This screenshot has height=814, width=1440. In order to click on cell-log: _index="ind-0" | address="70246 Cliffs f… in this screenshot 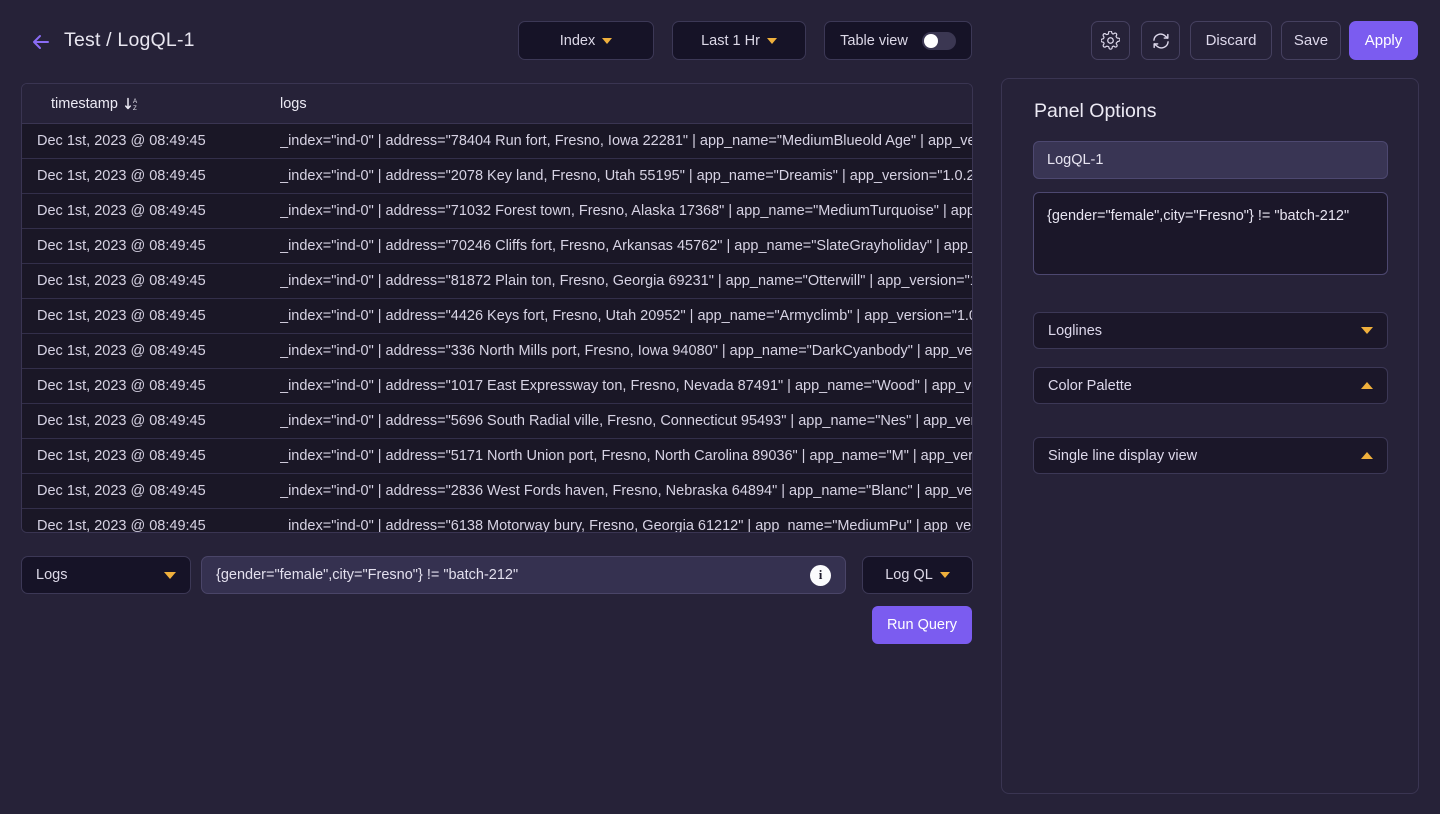, I will do `click(626, 246)`.